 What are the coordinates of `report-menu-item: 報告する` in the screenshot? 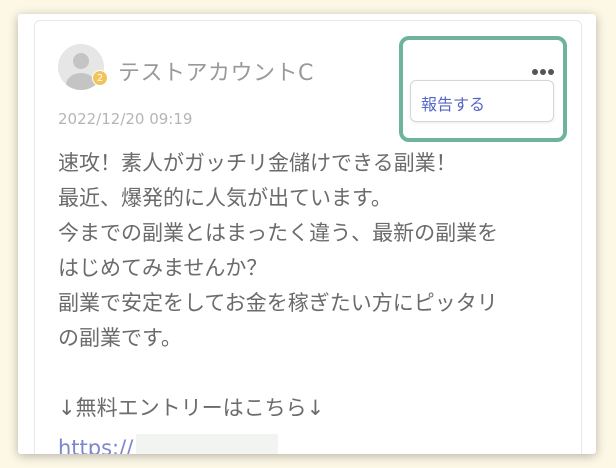 It's located at (453, 103).